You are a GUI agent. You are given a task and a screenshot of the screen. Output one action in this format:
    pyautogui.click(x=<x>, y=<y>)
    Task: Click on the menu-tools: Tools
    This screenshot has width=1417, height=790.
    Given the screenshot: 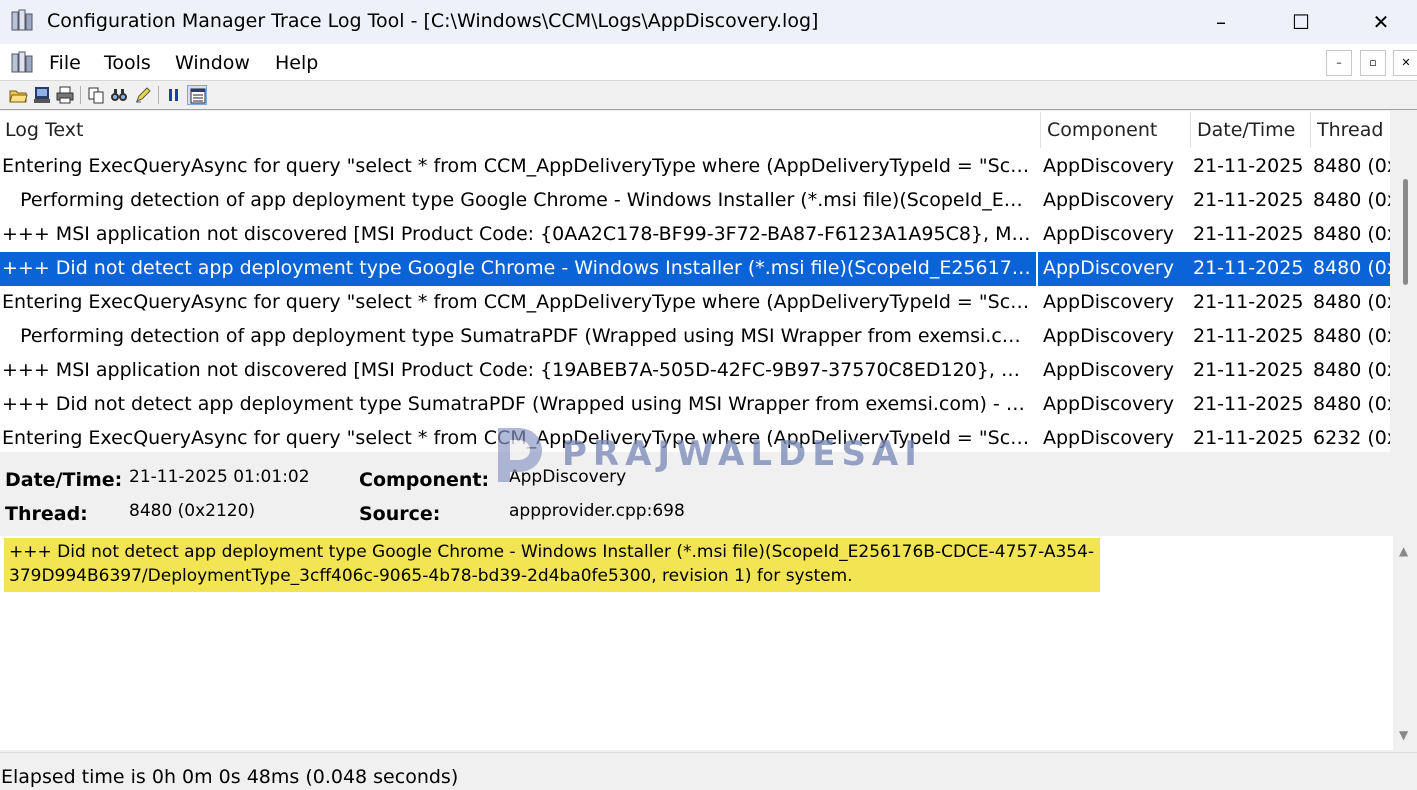 What is the action you would take?
    pyautogui.click(x=127, y=63)
    